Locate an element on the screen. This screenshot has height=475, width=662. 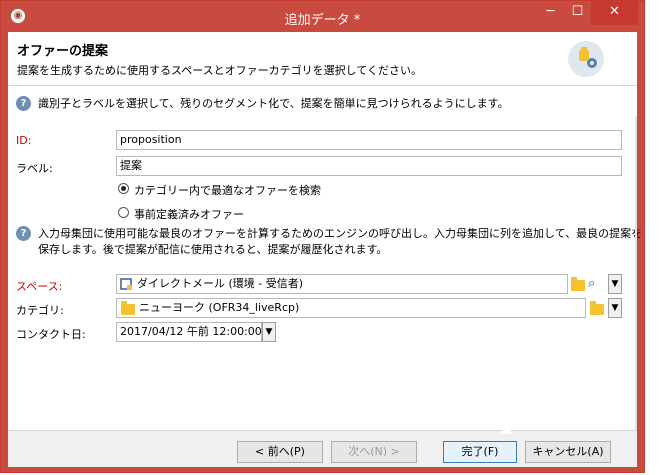
contact-date-label: コンタクト日: is located at coordinates (51, 334).